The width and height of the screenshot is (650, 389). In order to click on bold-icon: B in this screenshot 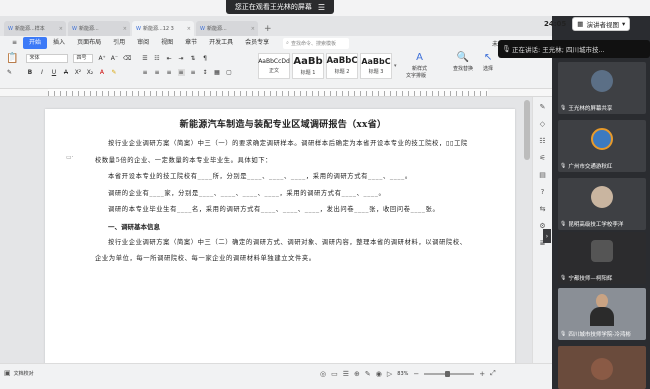, I will do `click(29, 72)`.